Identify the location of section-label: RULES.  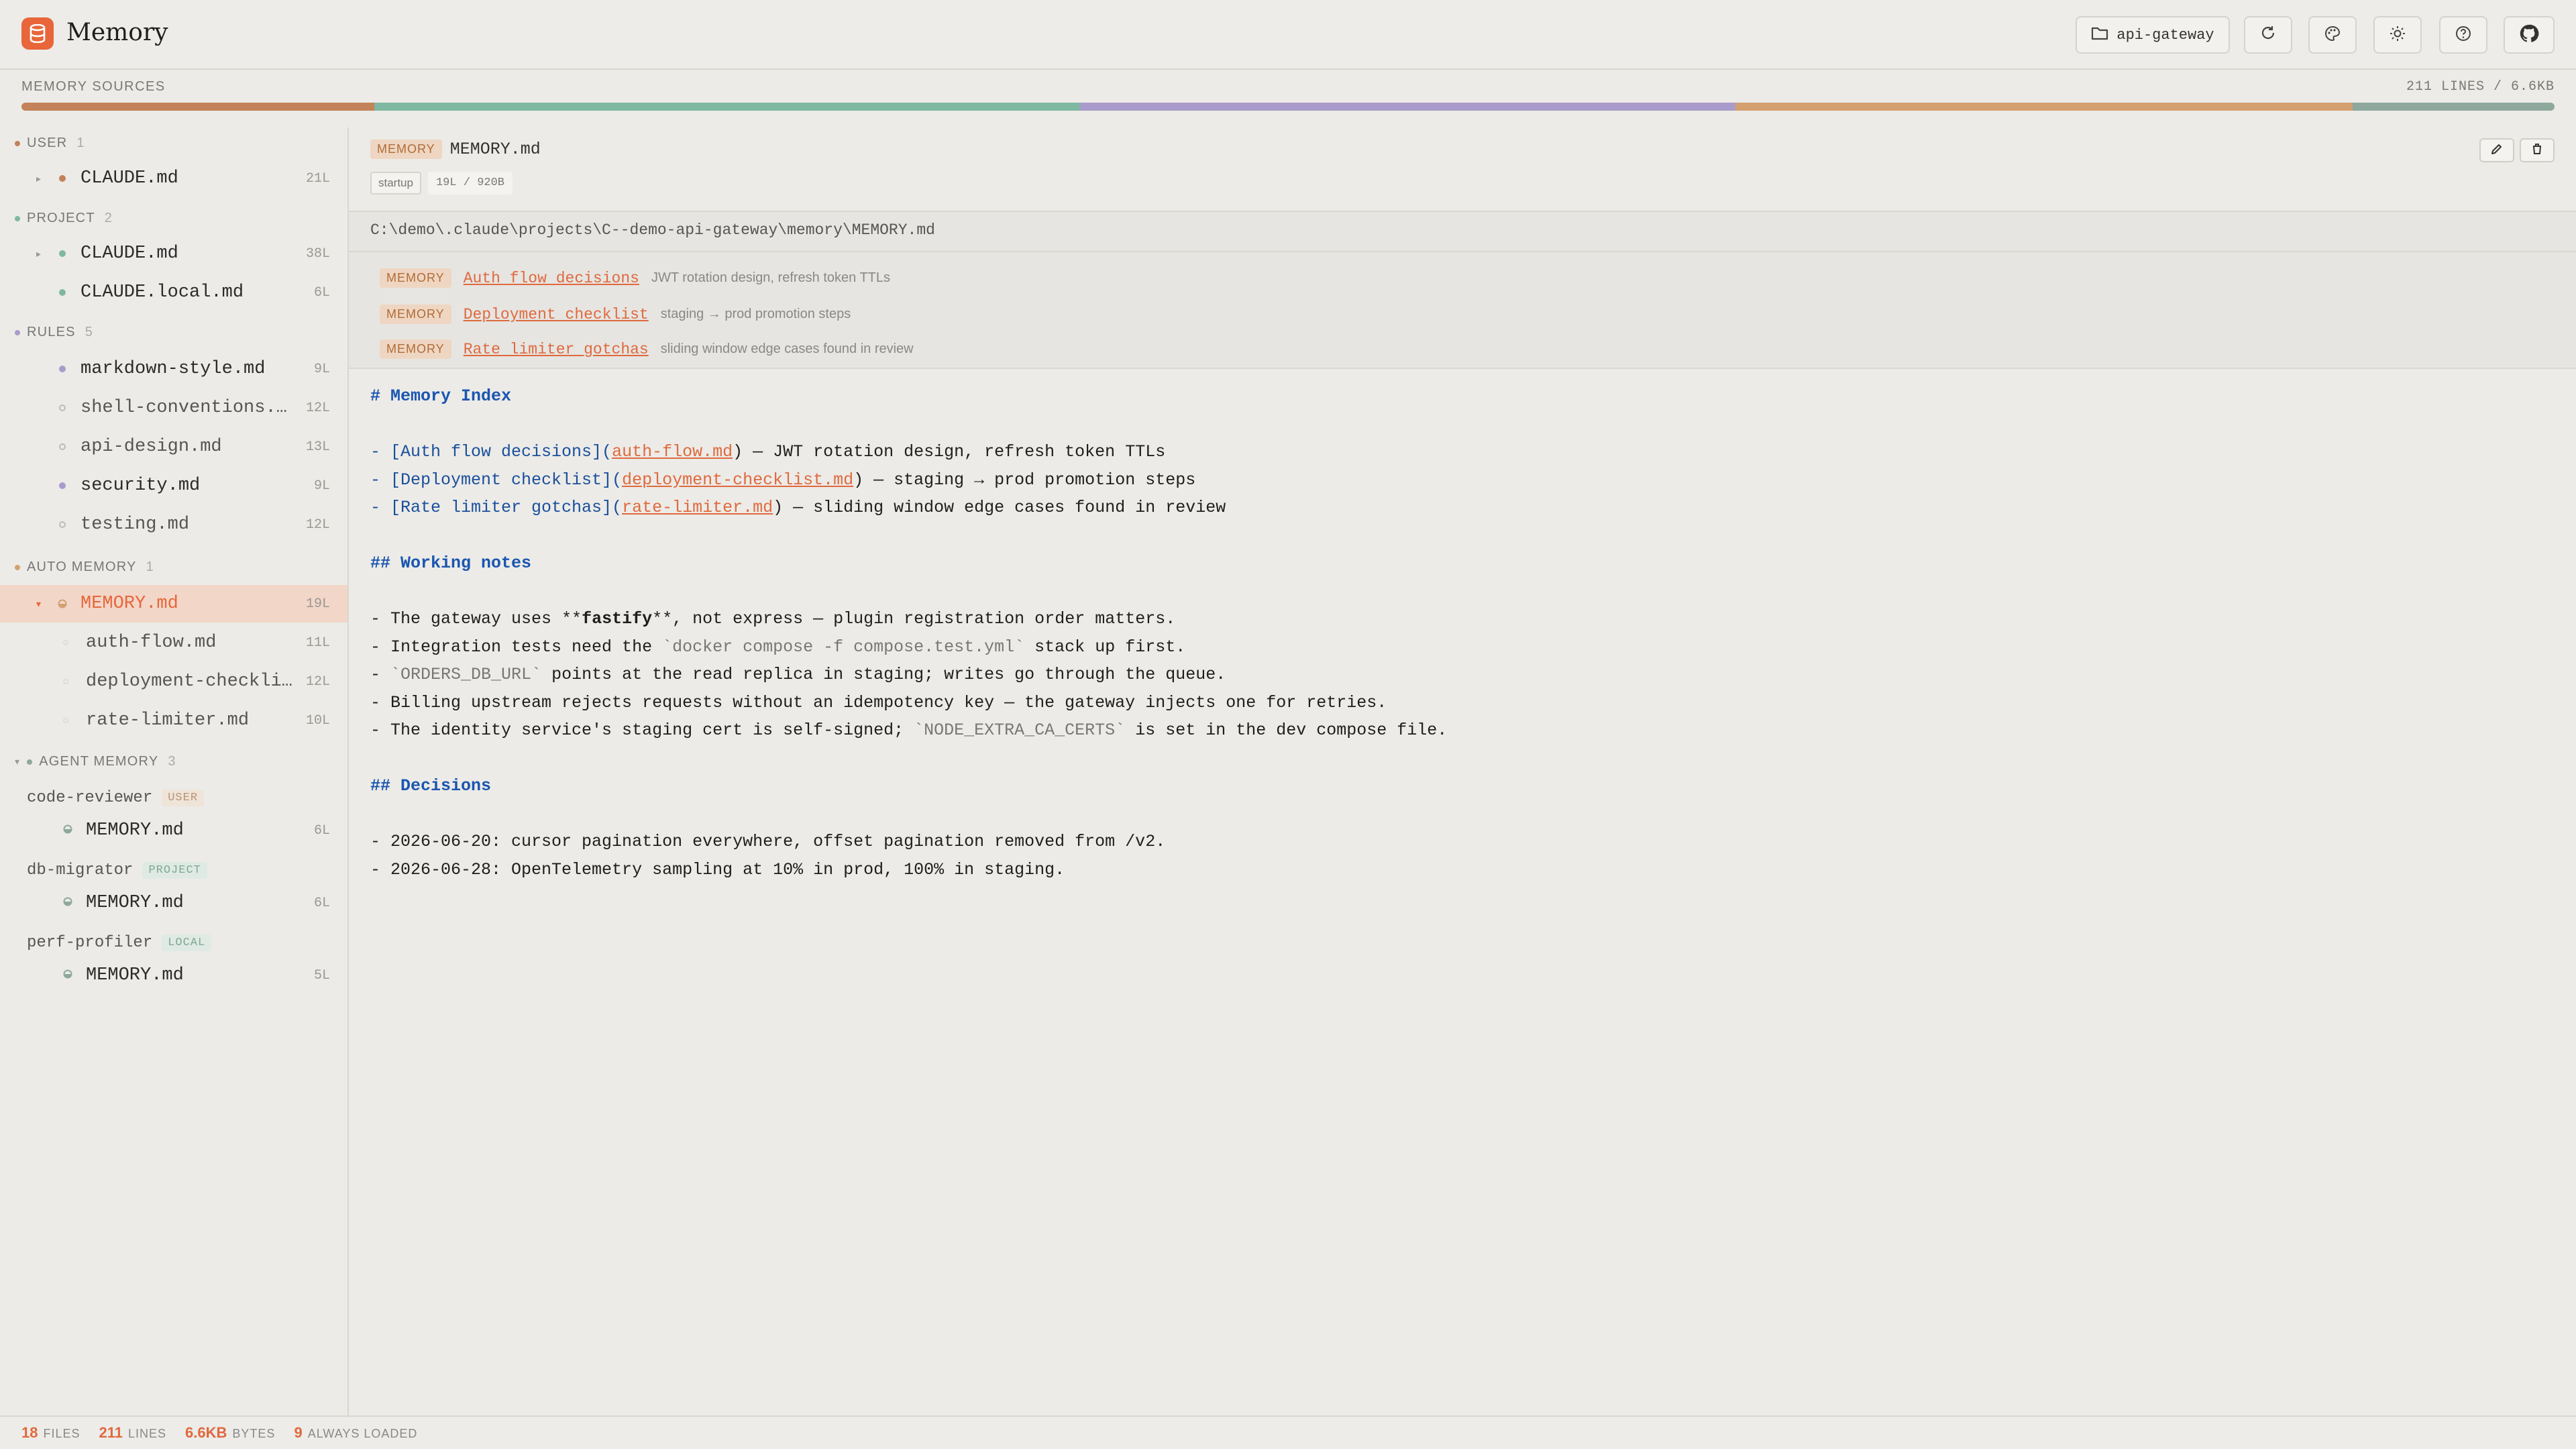
(51, 332).